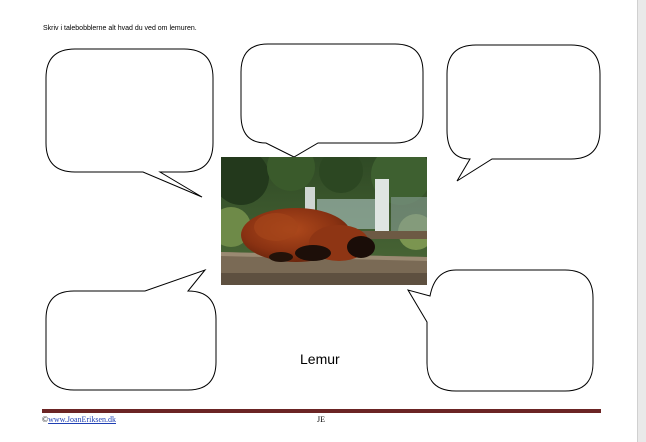 This screenshot has height=442, width=646. Describe the element at coordinates (332, 100) in the screenshot. I see `speech-bubble-top-middle` at that location.